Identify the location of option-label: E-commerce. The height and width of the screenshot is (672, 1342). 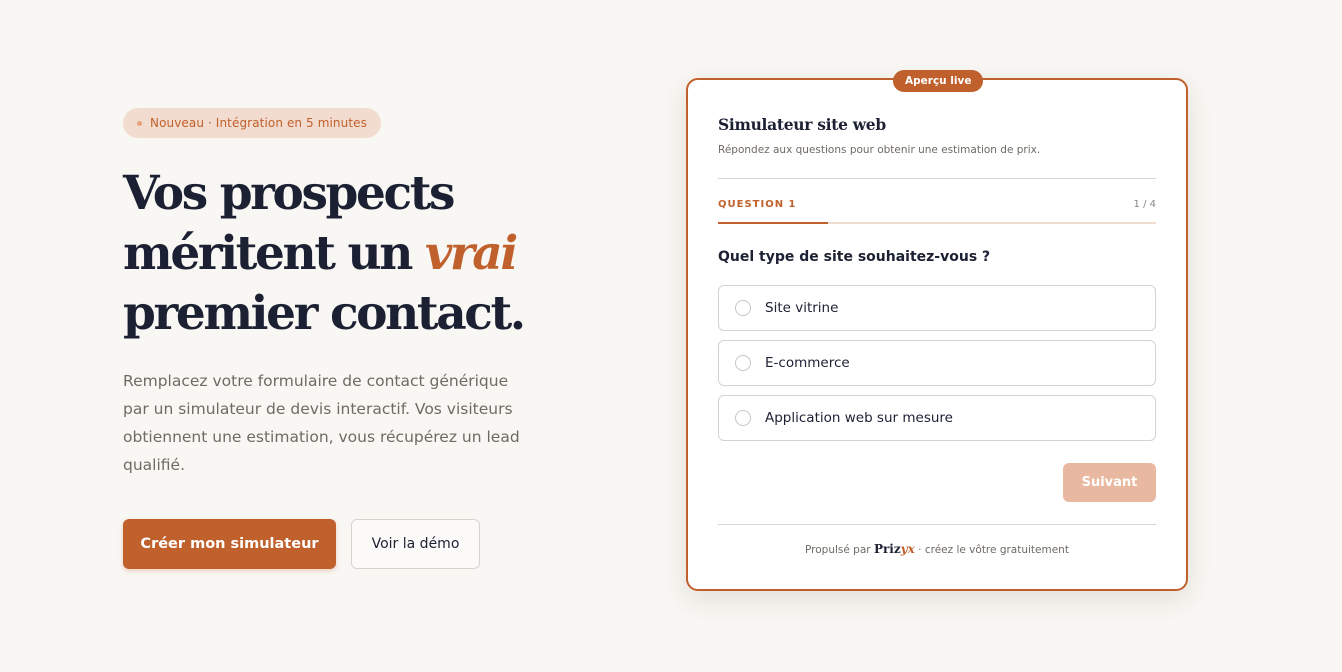
(807, 363).